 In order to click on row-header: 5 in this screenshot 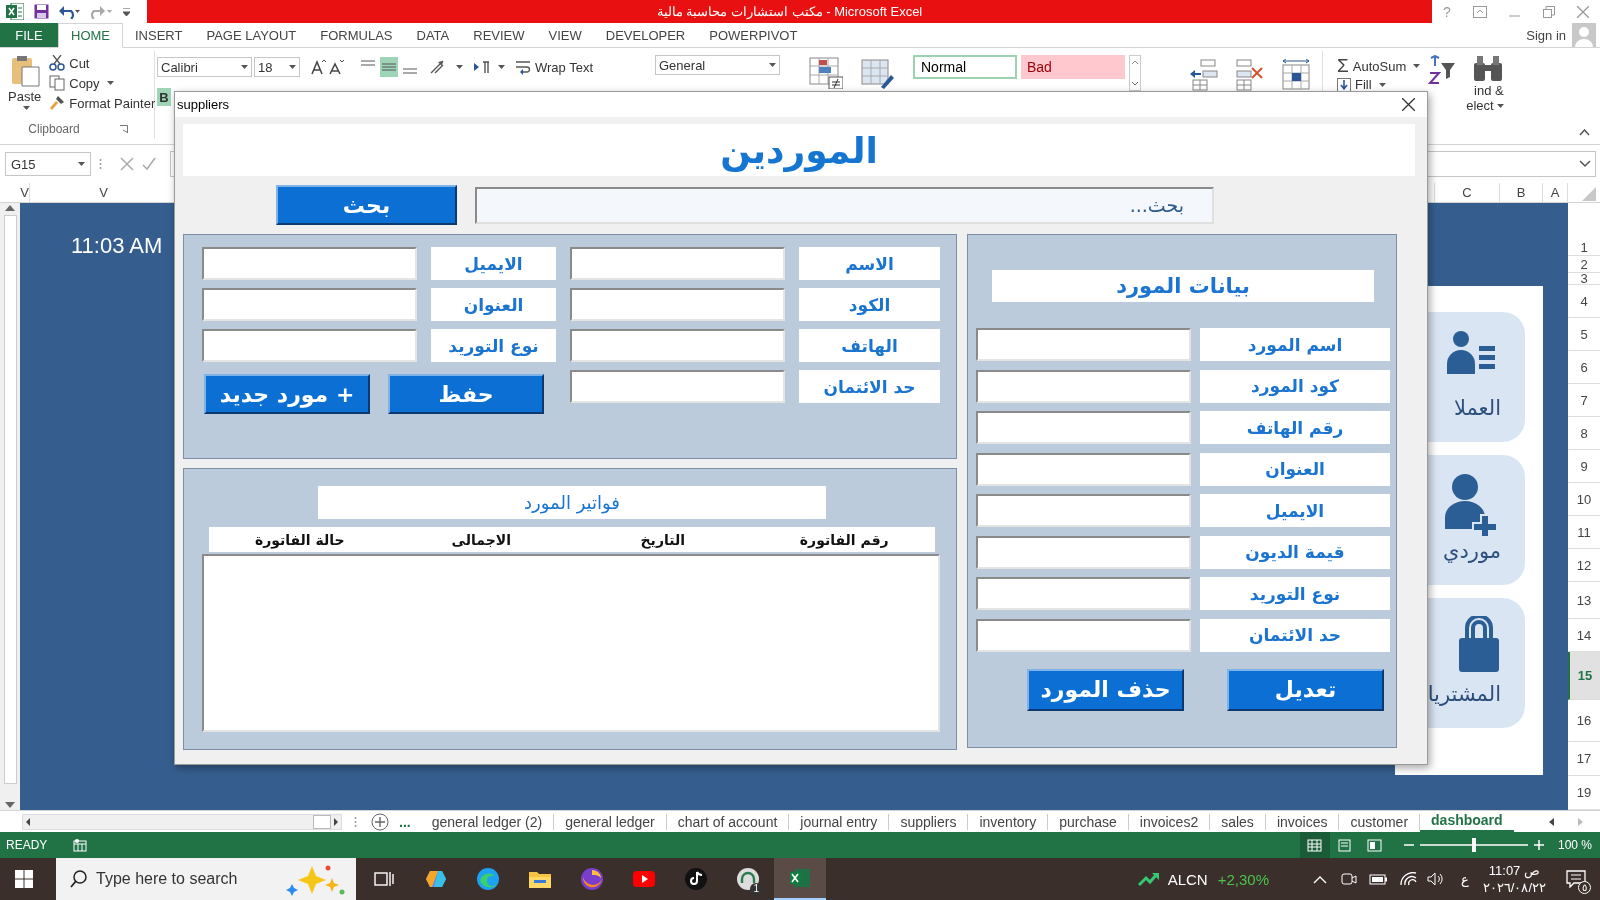, I will do `click(1584, 334)`.